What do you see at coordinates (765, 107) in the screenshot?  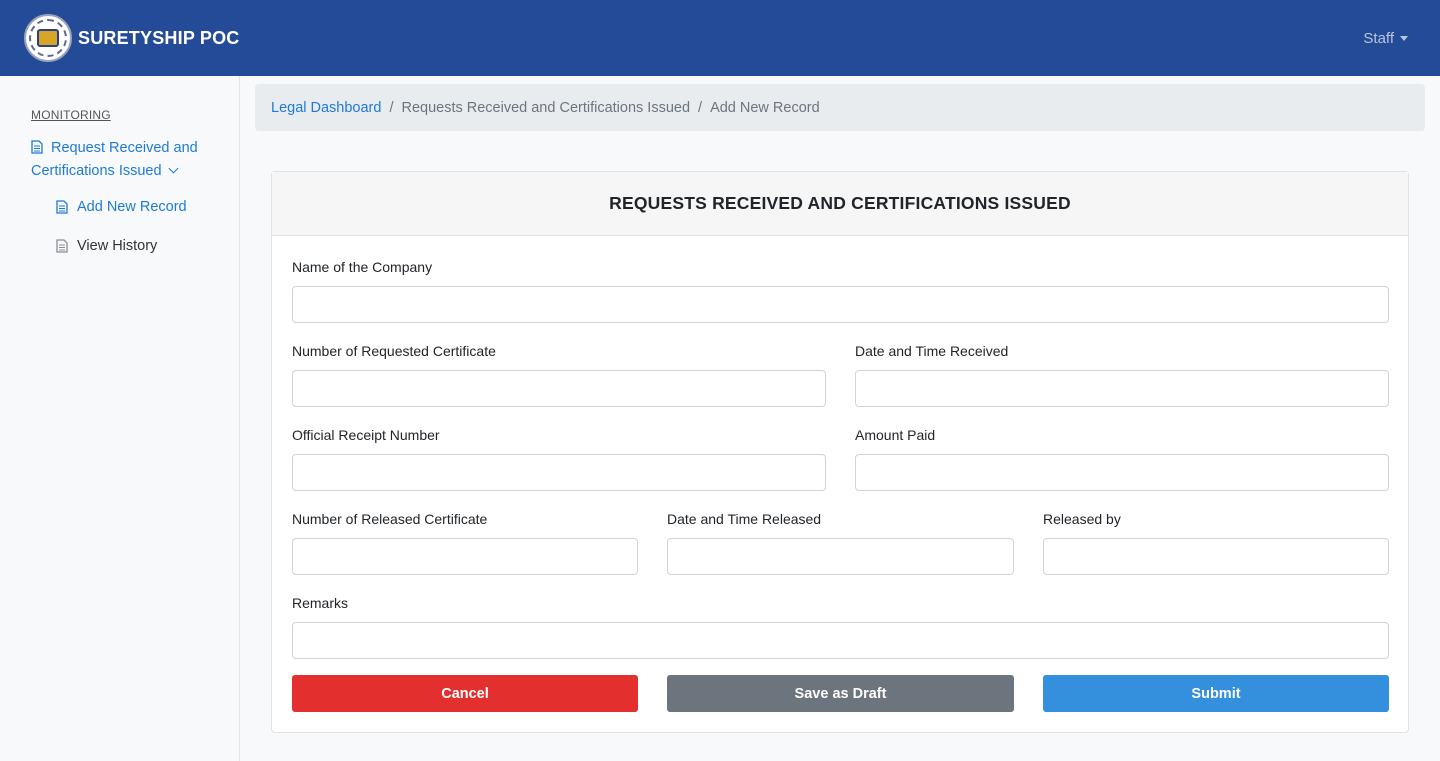 I see `breadcrumb-item-current: Add New Record` at bounding box center [765, 107].